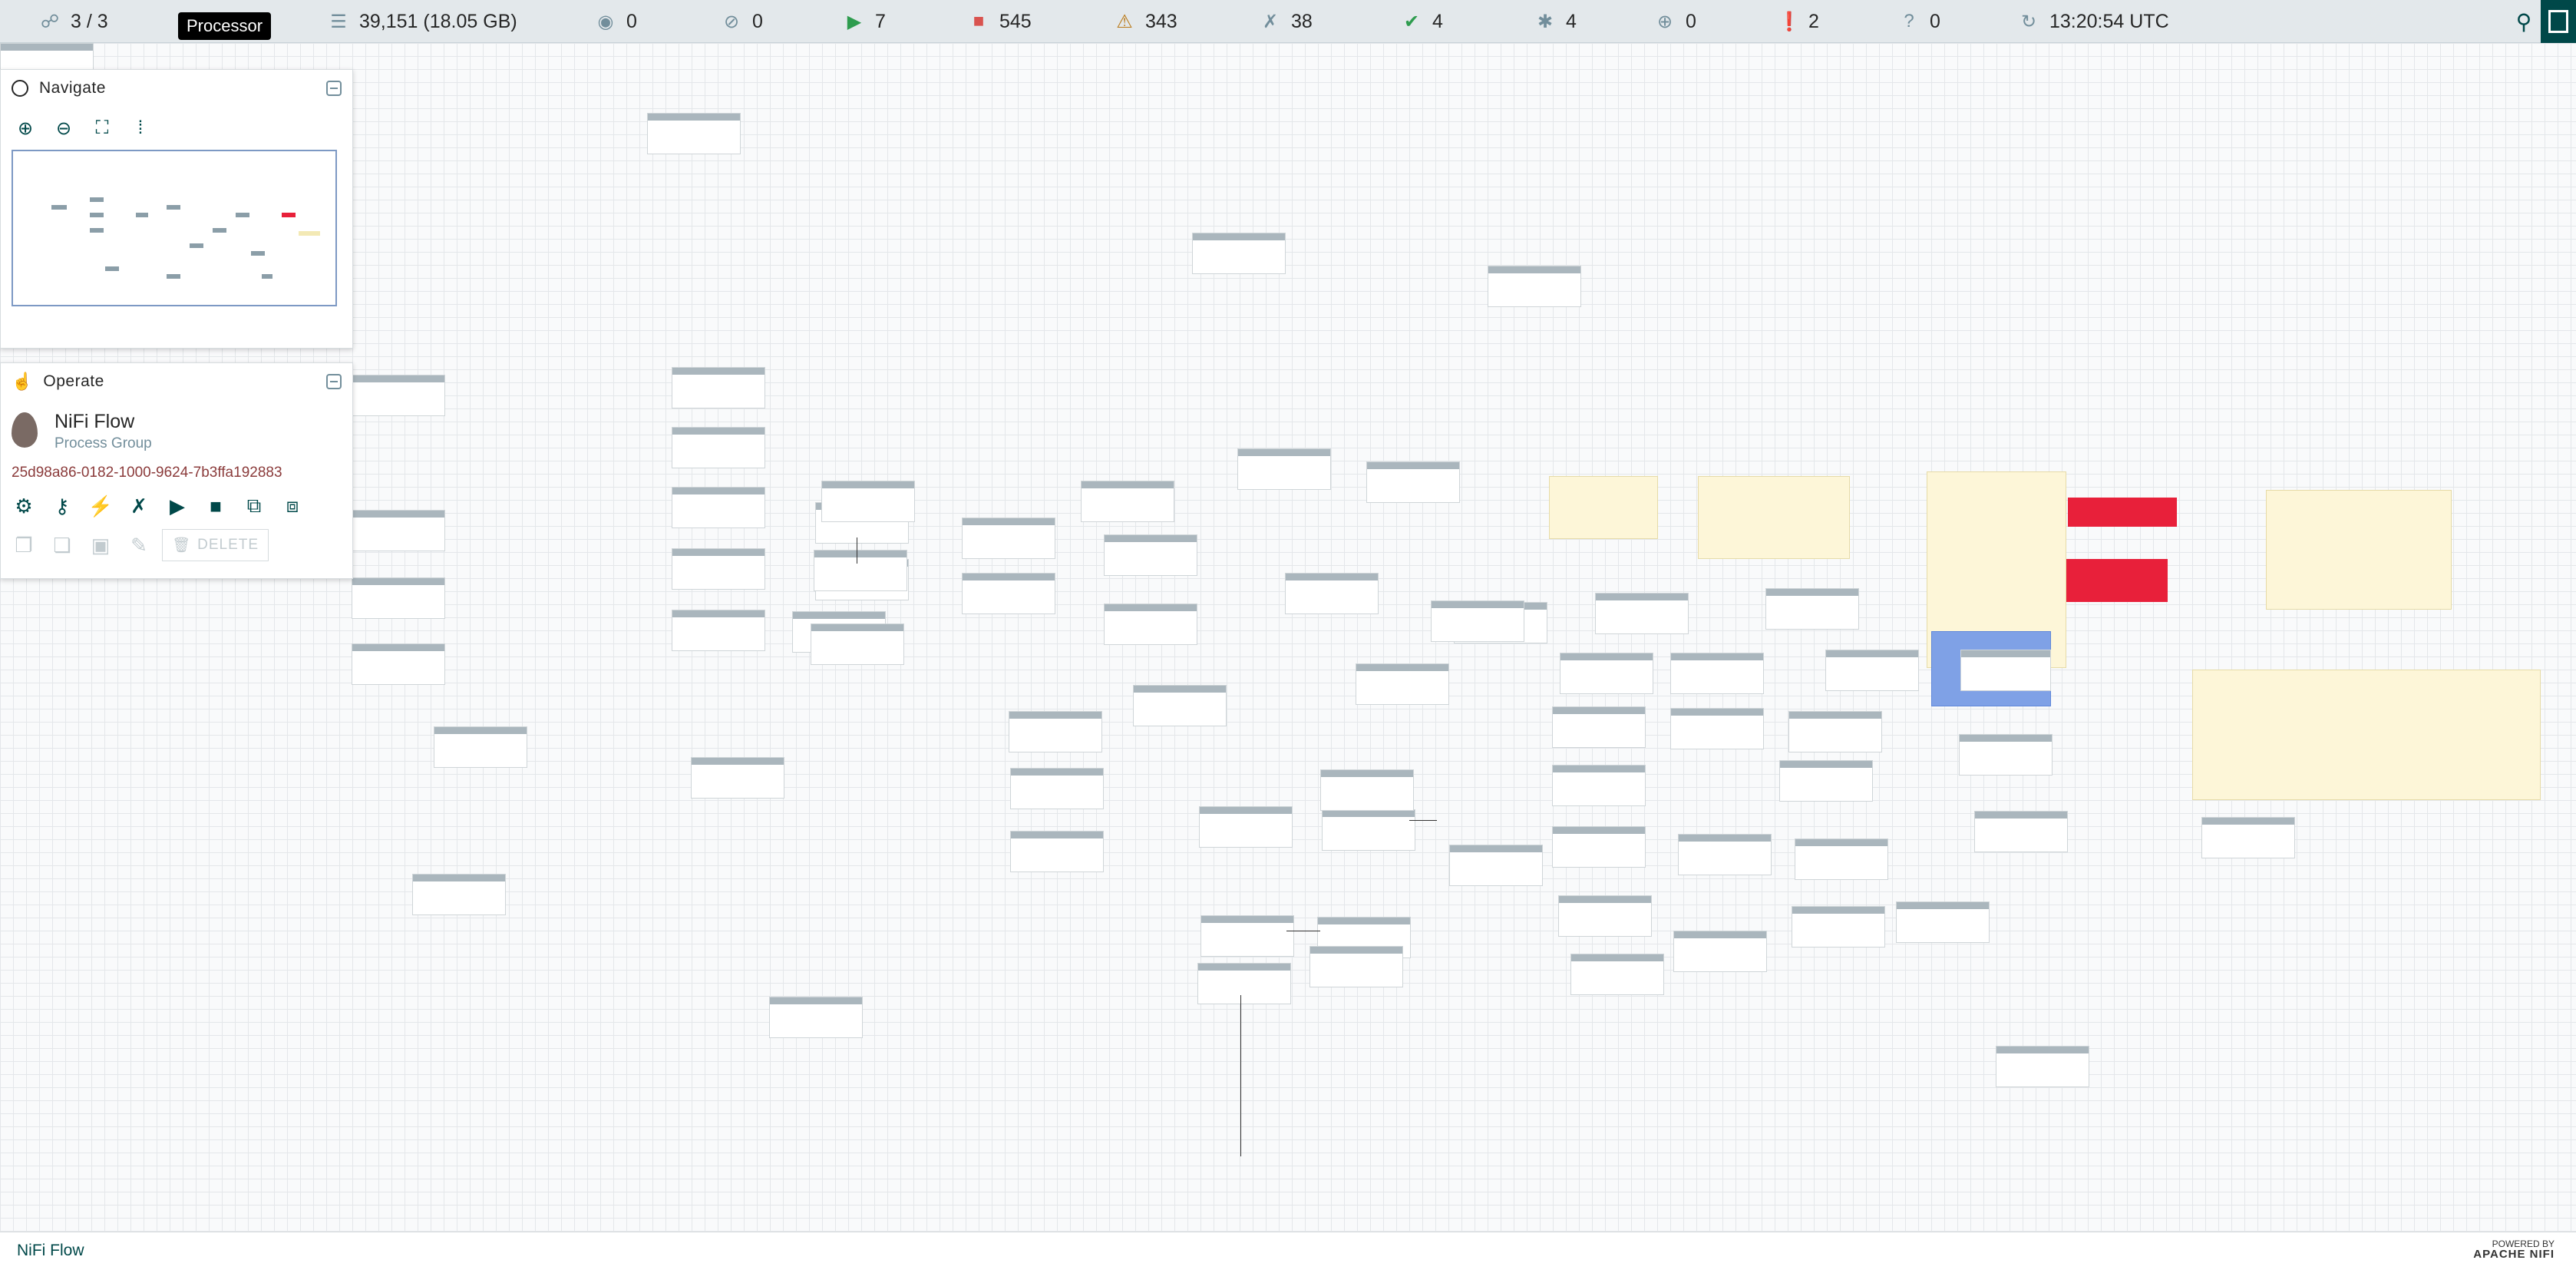 Image resolution: width=2576 pixels, height=1270 pixels. I want to click on actual-size-icon: ⁞, so click(140, 128).